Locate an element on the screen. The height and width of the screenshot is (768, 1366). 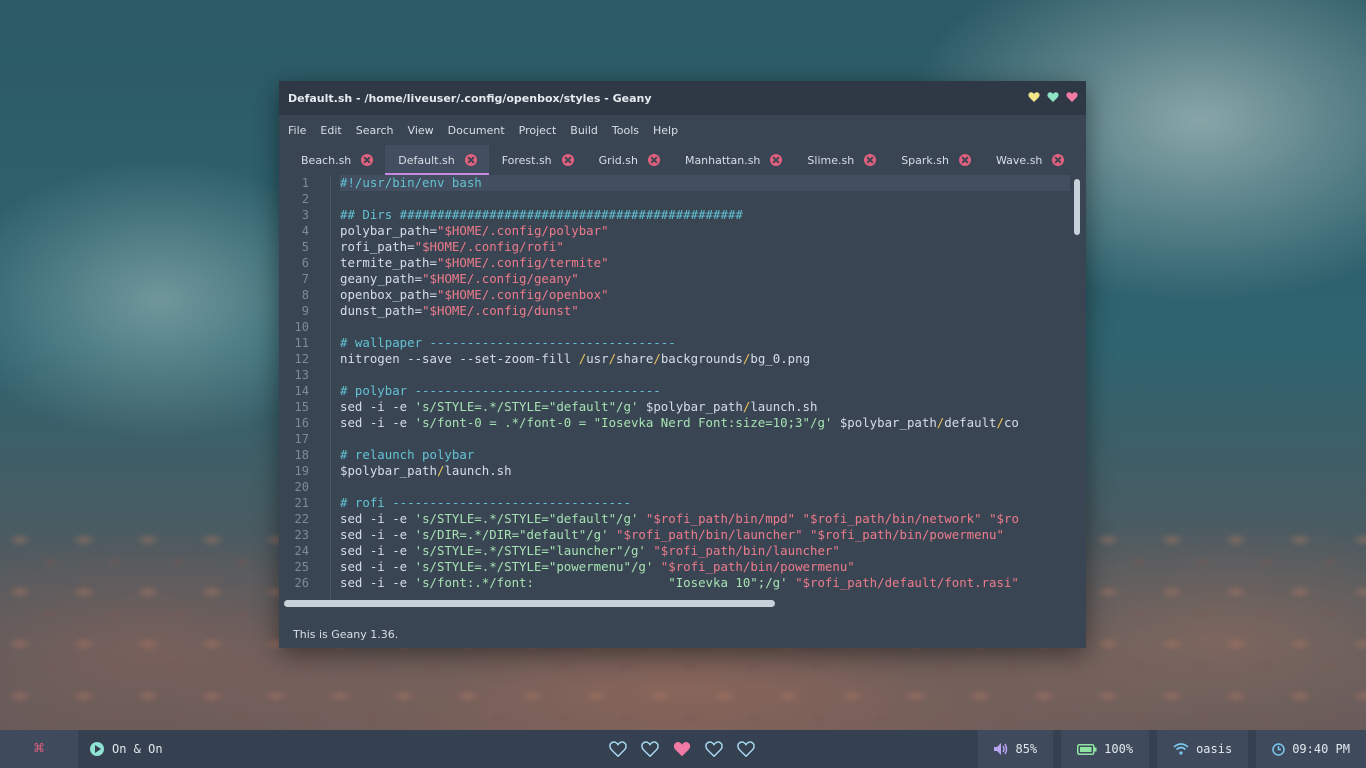
code-line: rofi_path="$HOME/.config/rofi" is located at coordinates (705, 247).